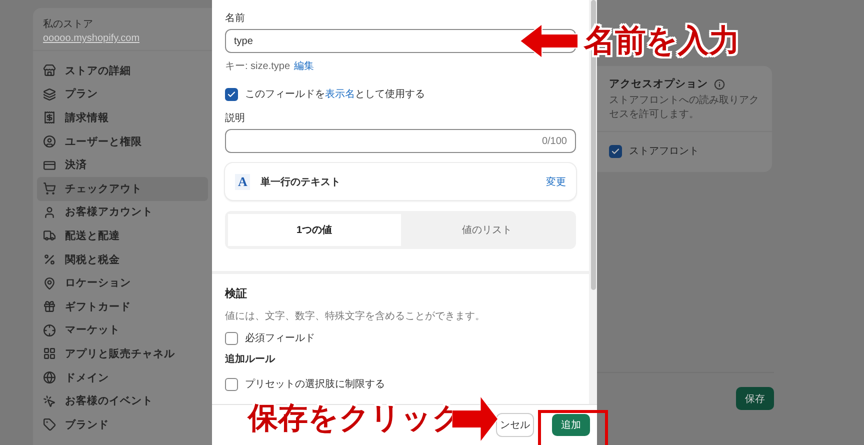  What do you see at coordinates (719, 84) in the screenshot?
I see `info-icon` at bounding box center [719, 84].